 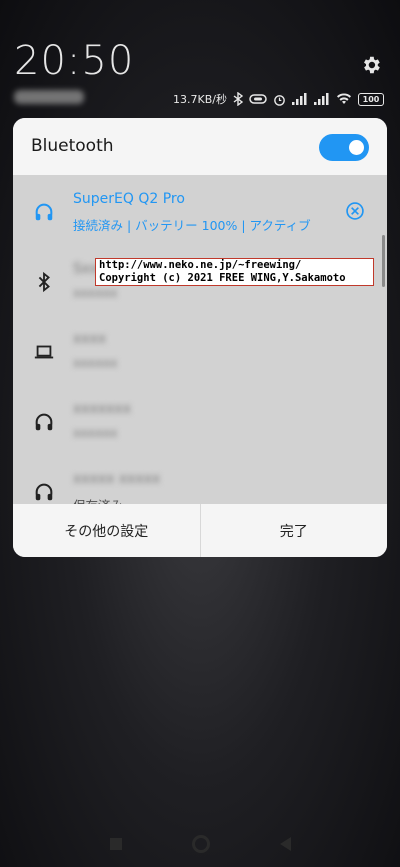 What do you see at coordinates (200, 265) in the screenshot?
I see `watermark-line-1: http://www.neko.ne.jp/~freewing/` at bounding box center [200, 265].